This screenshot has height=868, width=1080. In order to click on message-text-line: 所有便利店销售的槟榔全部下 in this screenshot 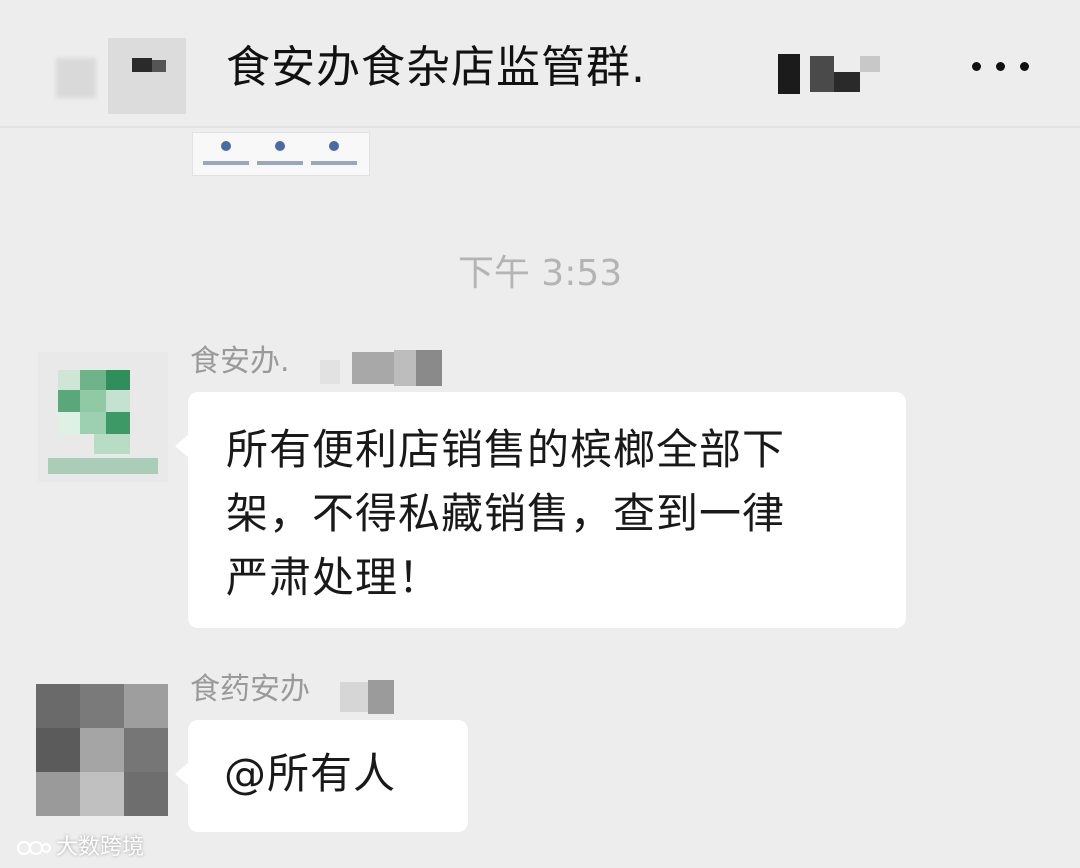, I will do `click(506, 449)`.